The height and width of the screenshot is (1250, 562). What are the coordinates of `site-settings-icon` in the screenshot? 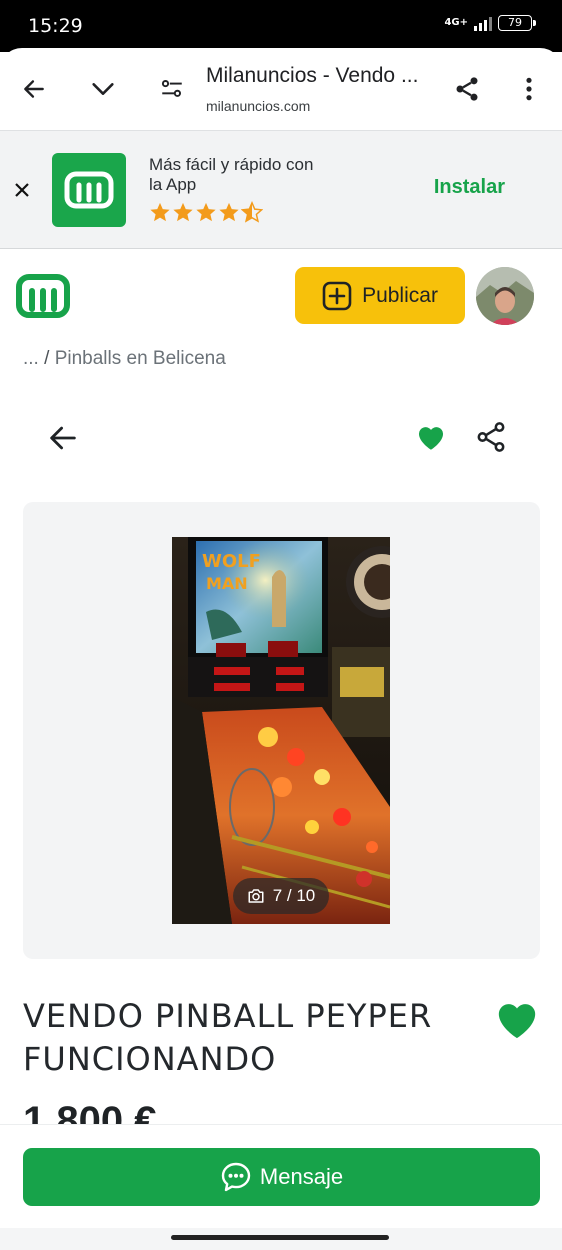 It's located at (172, 89).